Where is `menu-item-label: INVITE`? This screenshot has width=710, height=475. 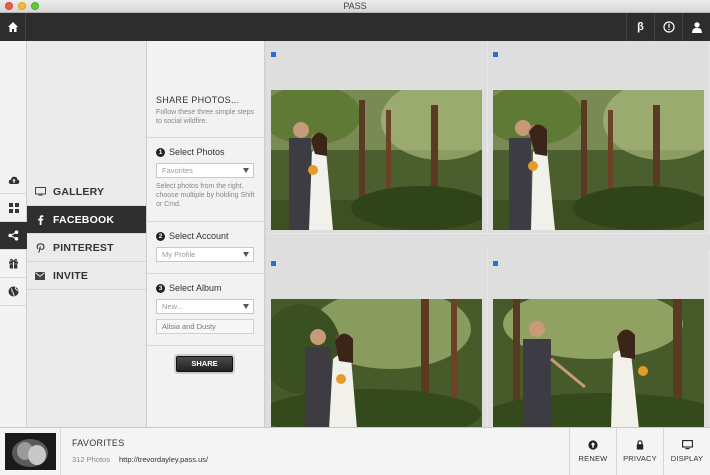 menu-item-label: INVITE is located at coordinates (71, 275).